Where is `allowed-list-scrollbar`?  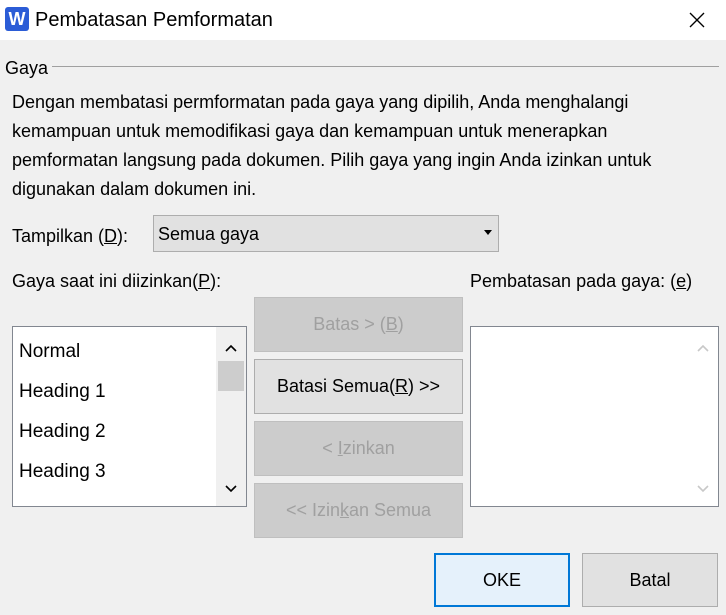
allowed-list-scrollbar is located at coordinates (231, 416).